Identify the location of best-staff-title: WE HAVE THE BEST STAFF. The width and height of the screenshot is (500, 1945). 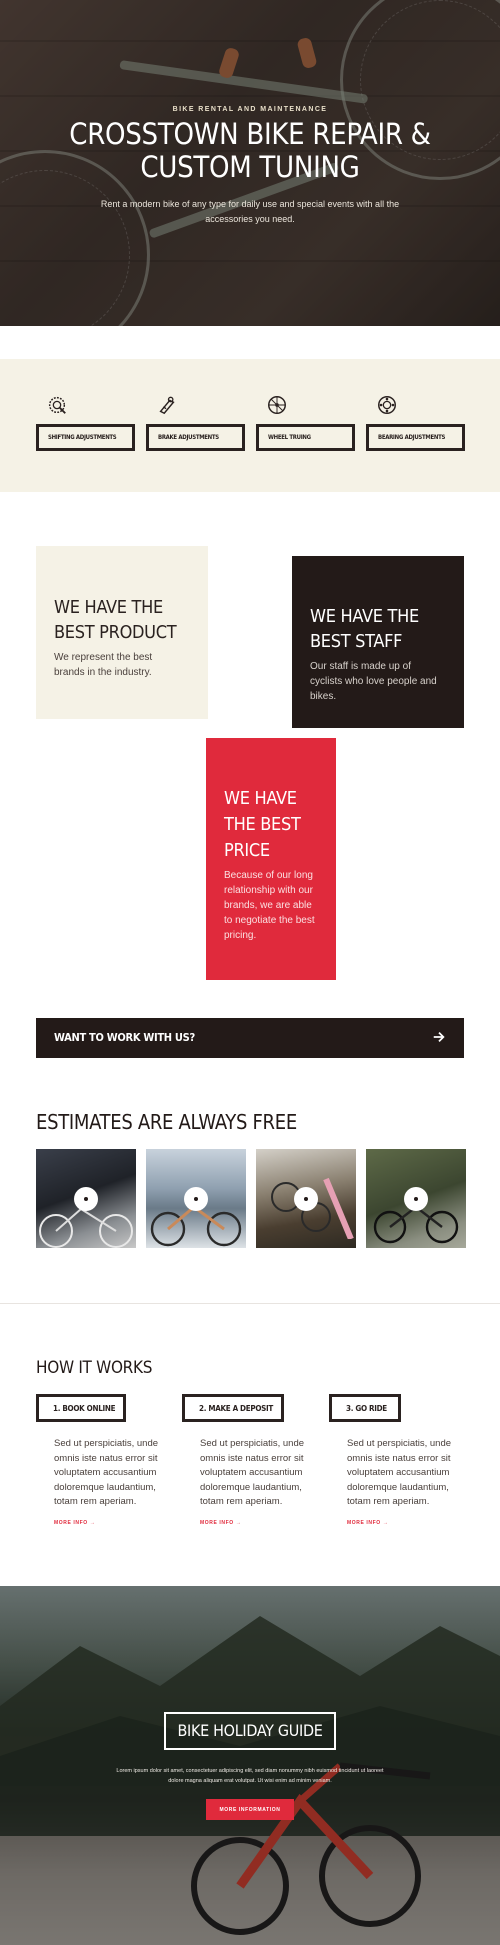
(364, 629).